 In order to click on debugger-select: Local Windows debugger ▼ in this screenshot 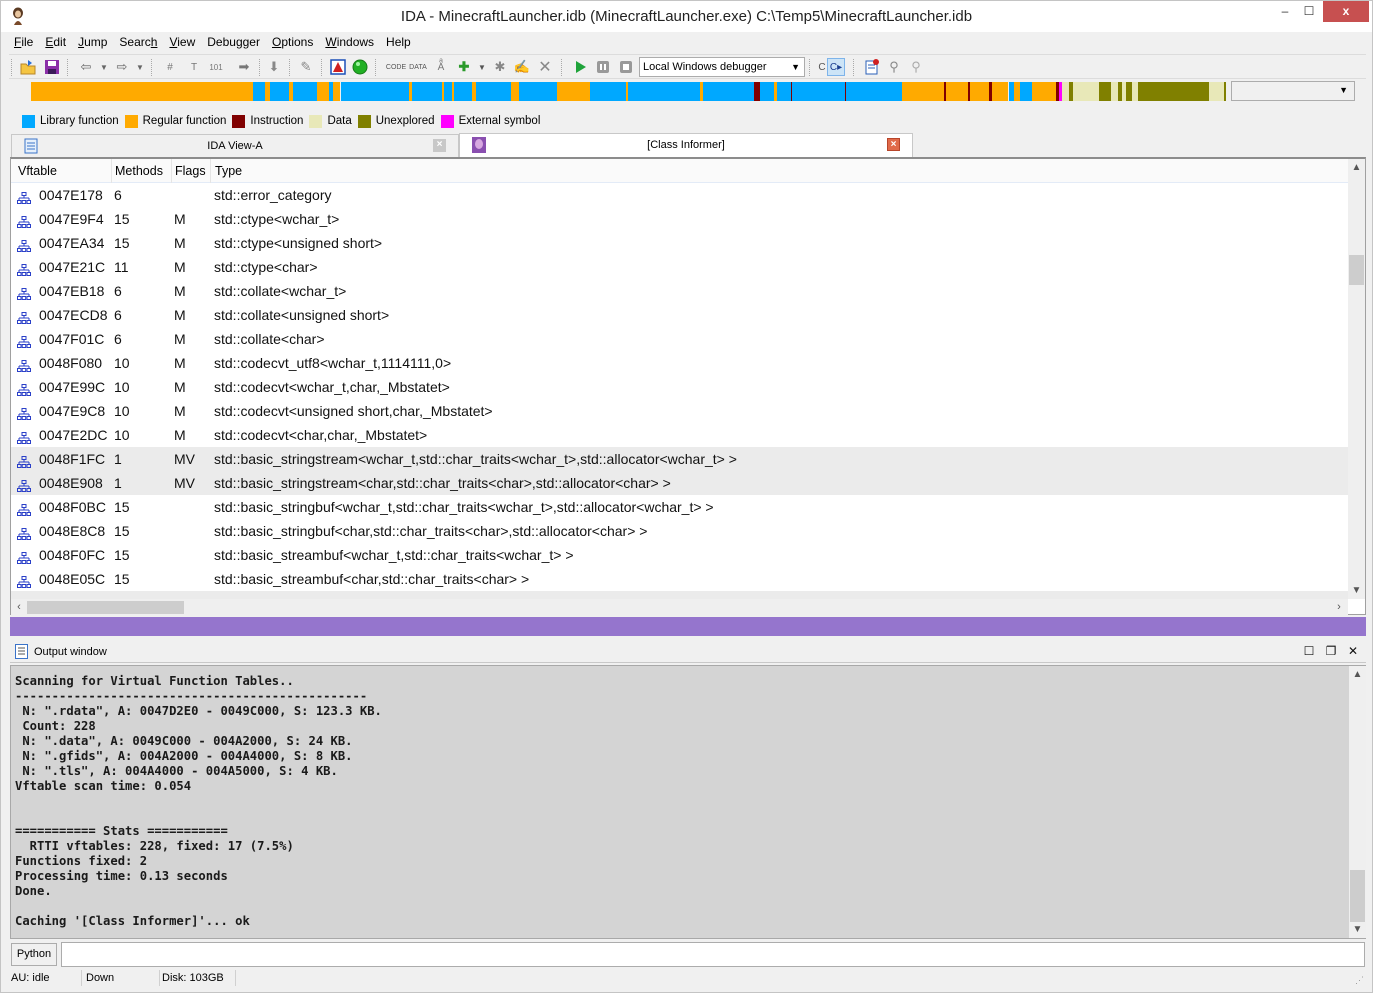, I will do `click(722, 67)`.